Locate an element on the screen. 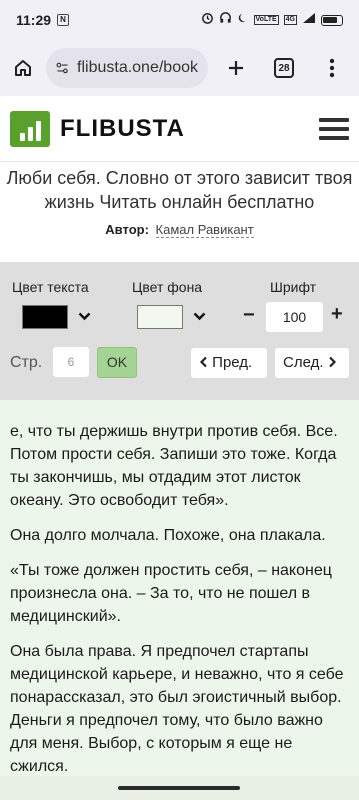 The image size is (359, 800). browser-menu-button is located at coordinates (332, 68).